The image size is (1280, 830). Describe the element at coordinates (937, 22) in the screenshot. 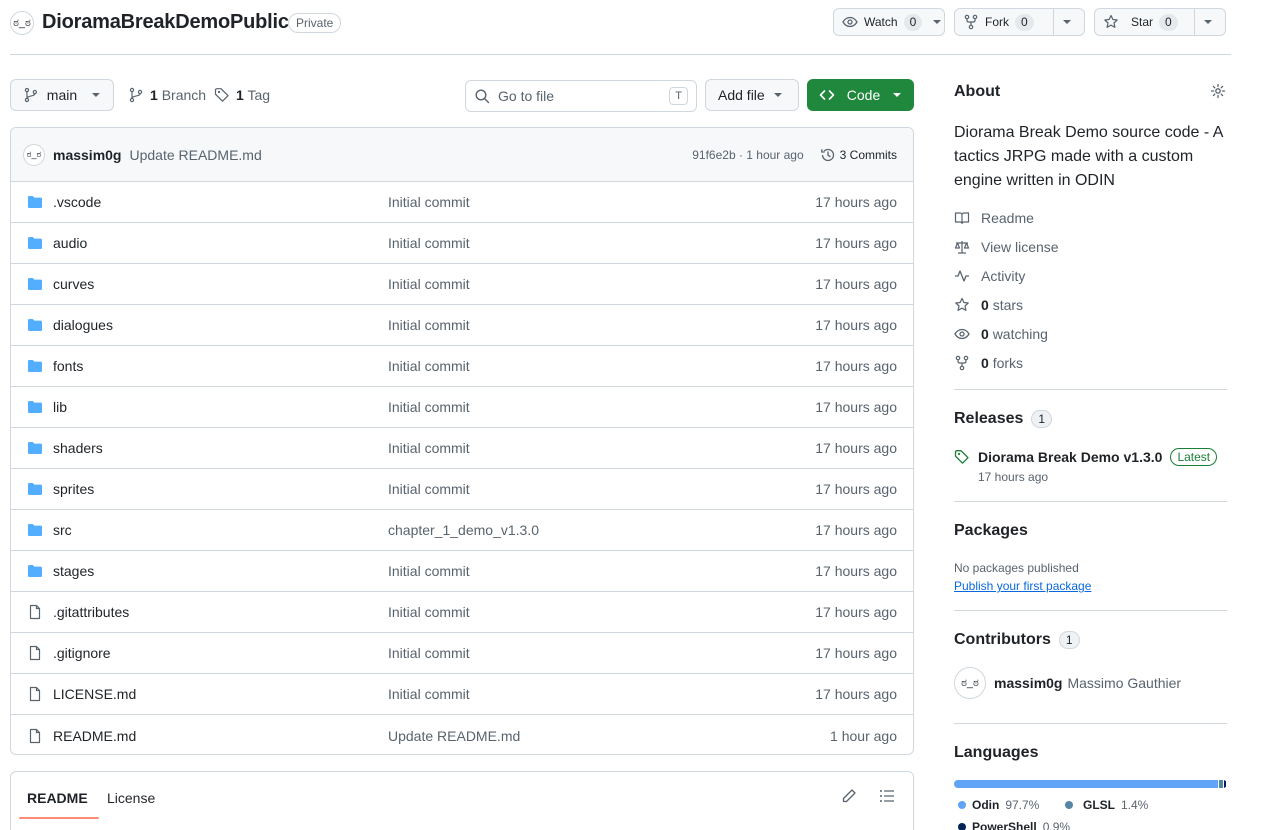

I see `chevron-down-icon` at that location.